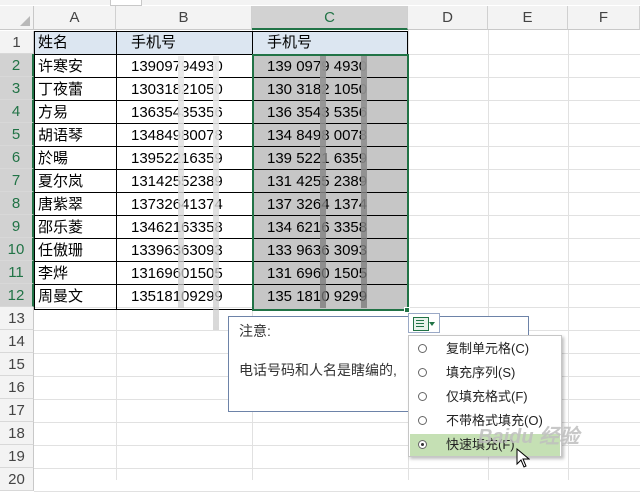 This screenshot has height=492, width=640. What do you see at coordinates (17, 295) in the screenshot?
I see `row-header: 12` at bounding box center [17, 295].